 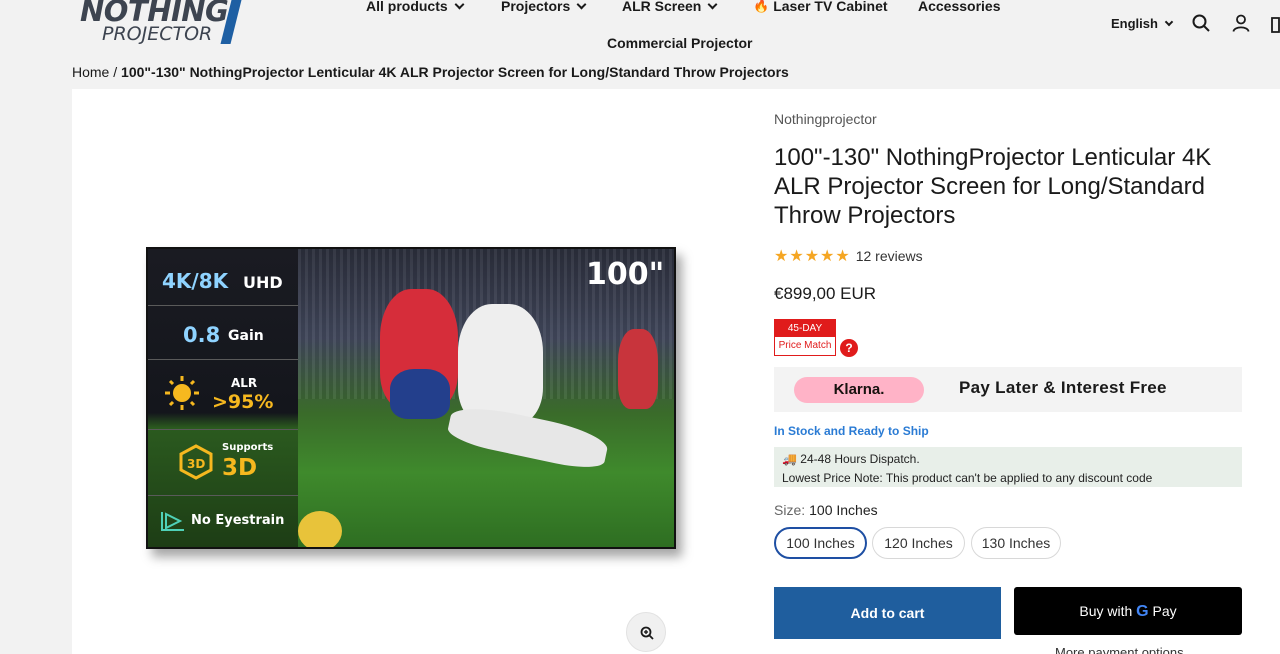 What do you see at coordinates (1016, 543) in the screenshot?
I see `size-option-130: 130 Inches` at bounding box center [1016, 543].